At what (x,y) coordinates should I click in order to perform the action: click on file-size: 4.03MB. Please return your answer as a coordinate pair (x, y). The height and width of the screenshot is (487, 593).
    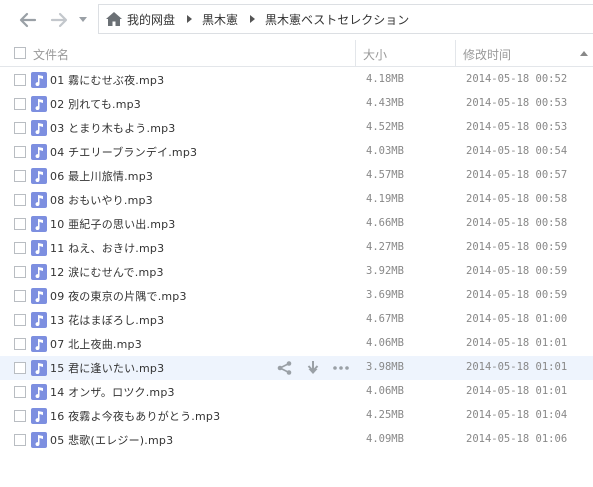
    Looking at the image, I should click on (385, 151).